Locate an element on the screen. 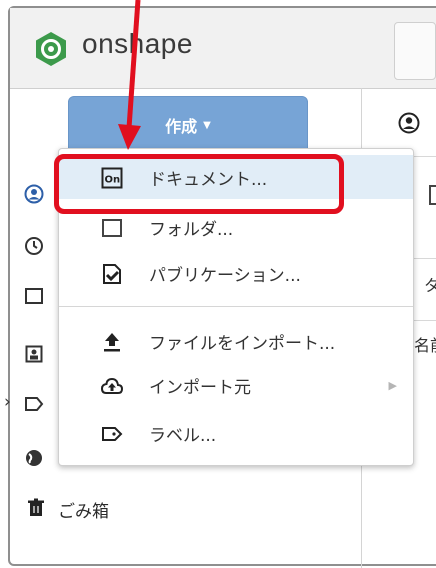 This screenshot has width=436, height=568. header-search-area is located at coordinates (415, 51).